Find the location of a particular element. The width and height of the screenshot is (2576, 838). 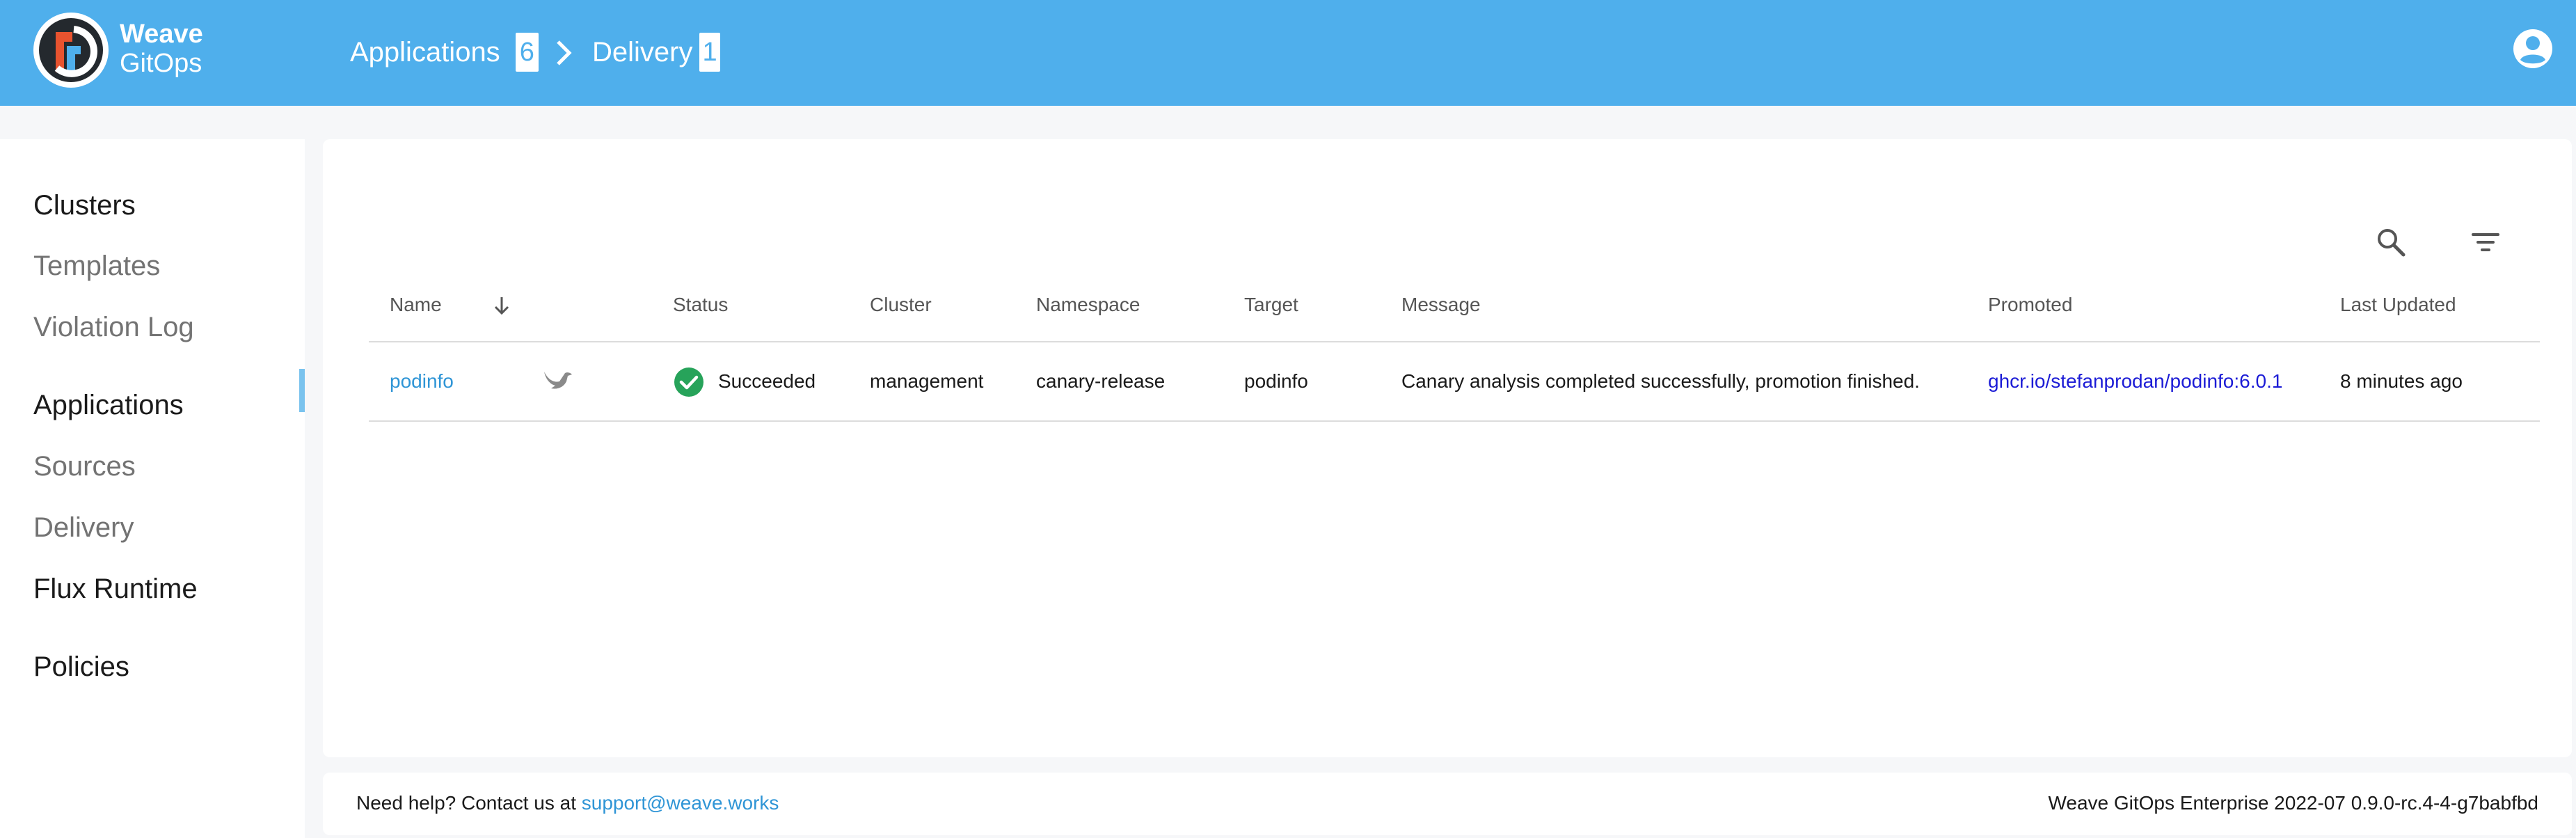

sidebar-item-violation-log: Violation Log is located at coordinates (113, 327).